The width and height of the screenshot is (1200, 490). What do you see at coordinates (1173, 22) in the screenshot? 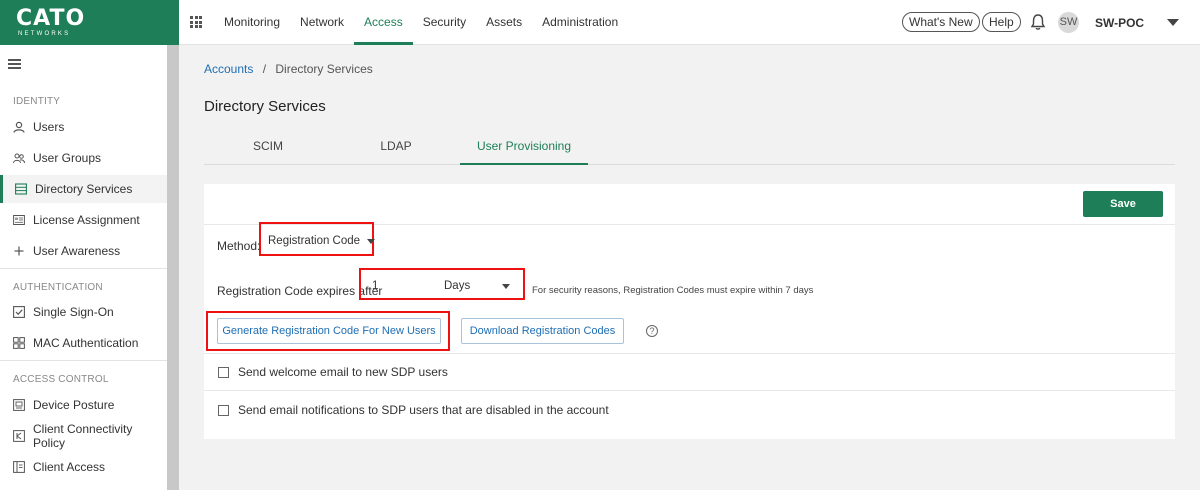
I see `chevron-down-icon` at bounding box center [1173, 22].